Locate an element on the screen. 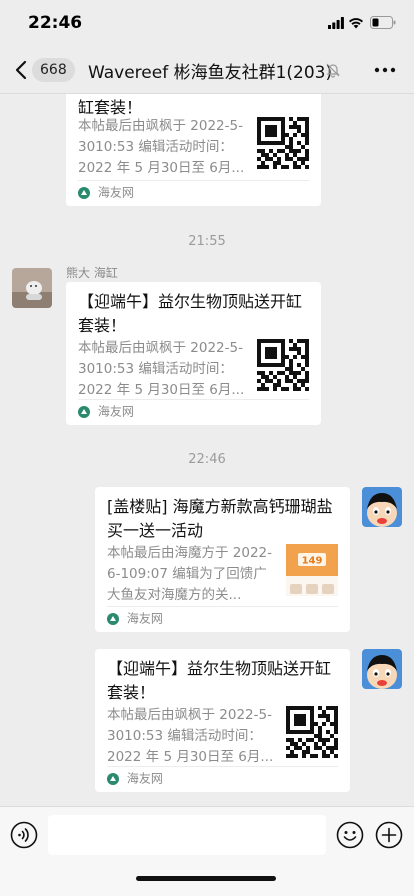 This screenshot has height=896, width=414. product-thumbnail: 149 is located at coordinates (312, 570).